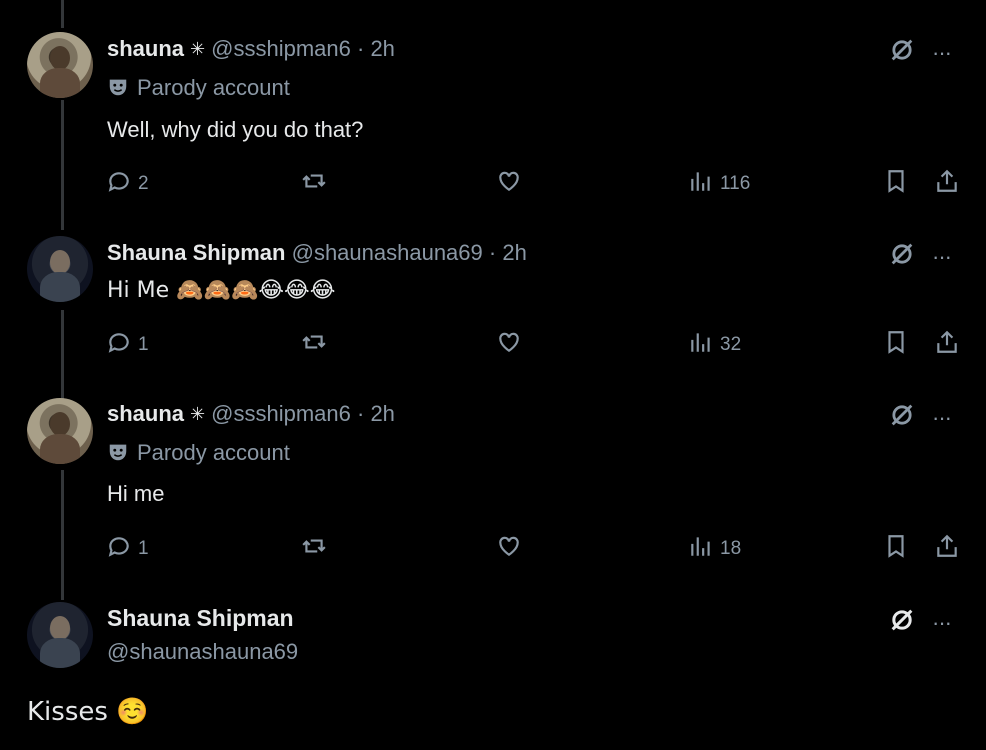  I want to click on tweet-text: Well, why did you do that?, so click(235, 129).